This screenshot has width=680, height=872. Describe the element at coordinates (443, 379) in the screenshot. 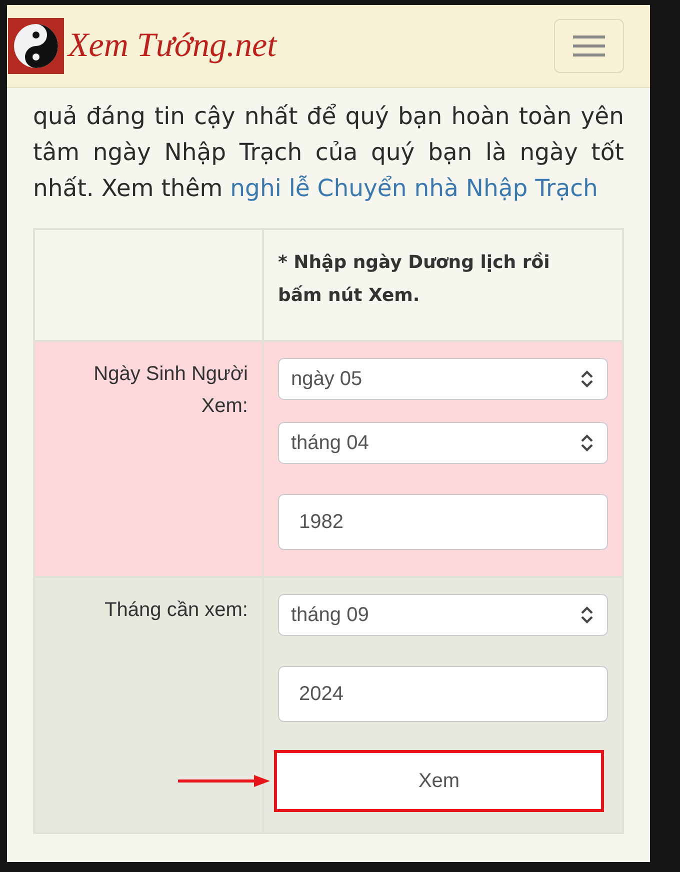

I see `dropdown: ngày 05` at that location.